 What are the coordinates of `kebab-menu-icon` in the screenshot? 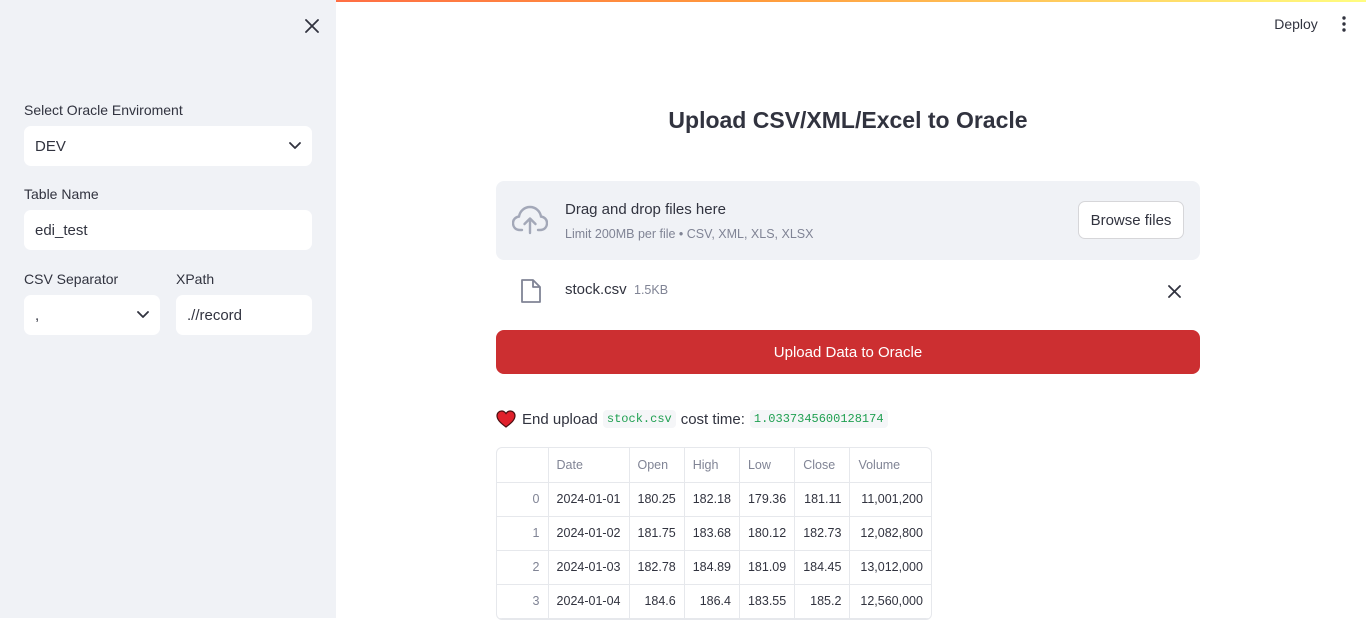 It's located at (1344, 24).